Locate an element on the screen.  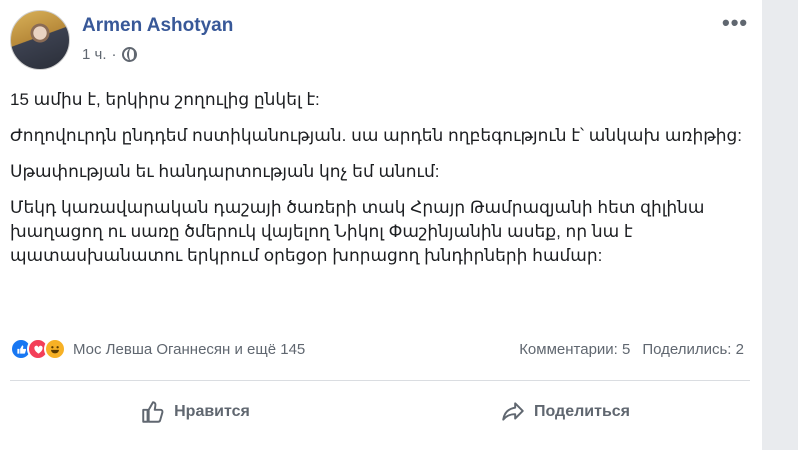
action-bar: Нравится Поделиться is located at coordinates (380, 412).